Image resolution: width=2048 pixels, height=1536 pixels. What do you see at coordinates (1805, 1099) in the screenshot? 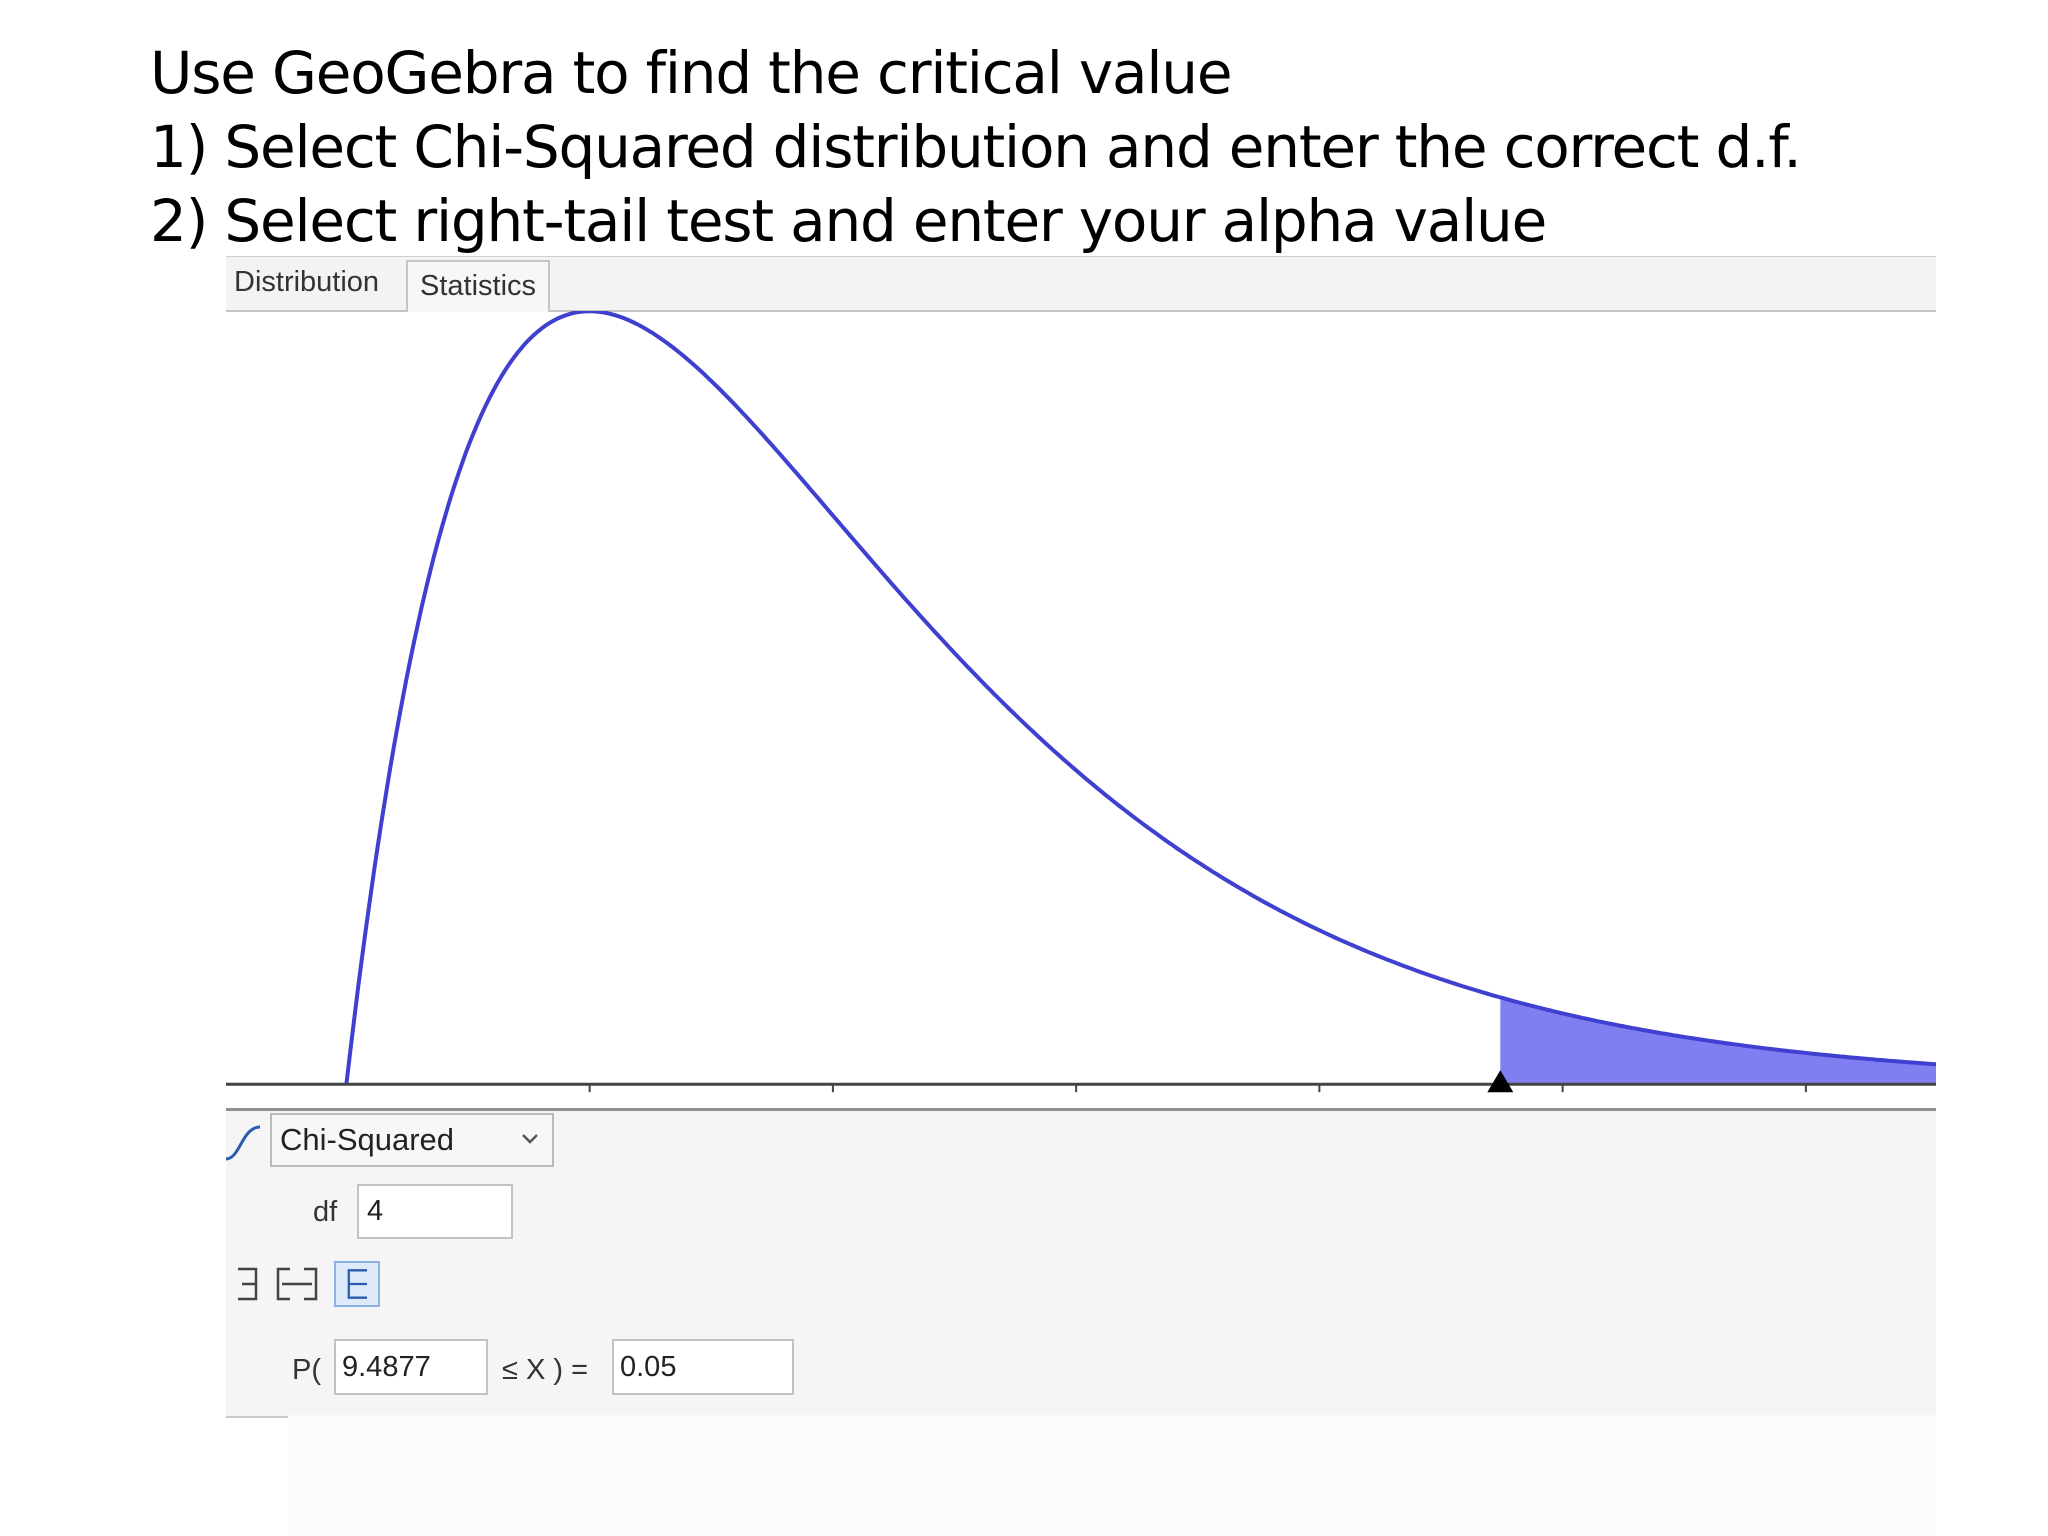
I see `x-tick-label: 12` at bounding box center [1805, 1099].